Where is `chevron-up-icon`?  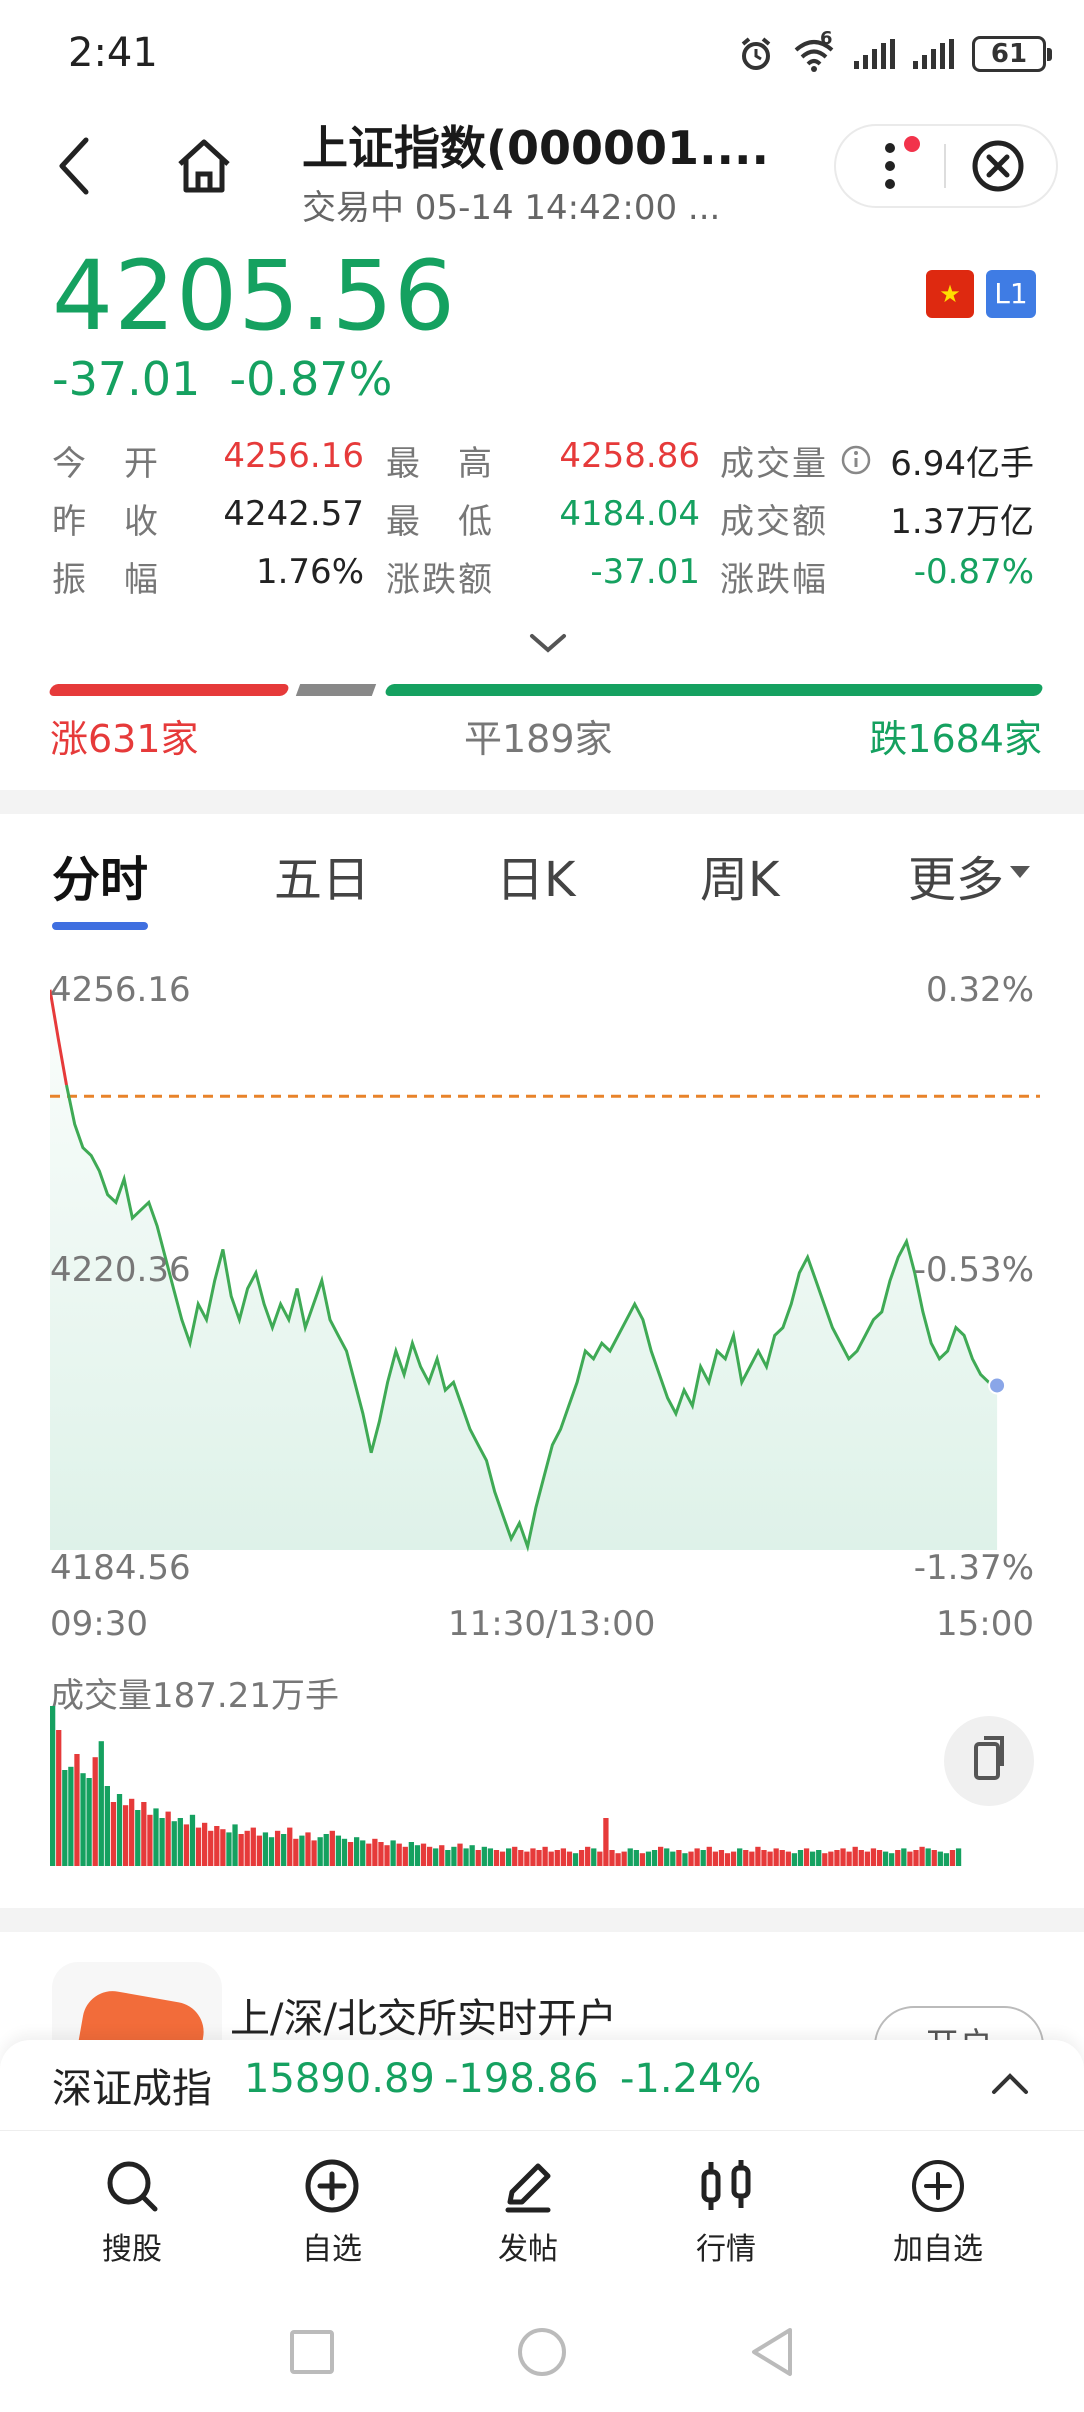 chevron-up-icon is located at coordinates (1010, 2083).